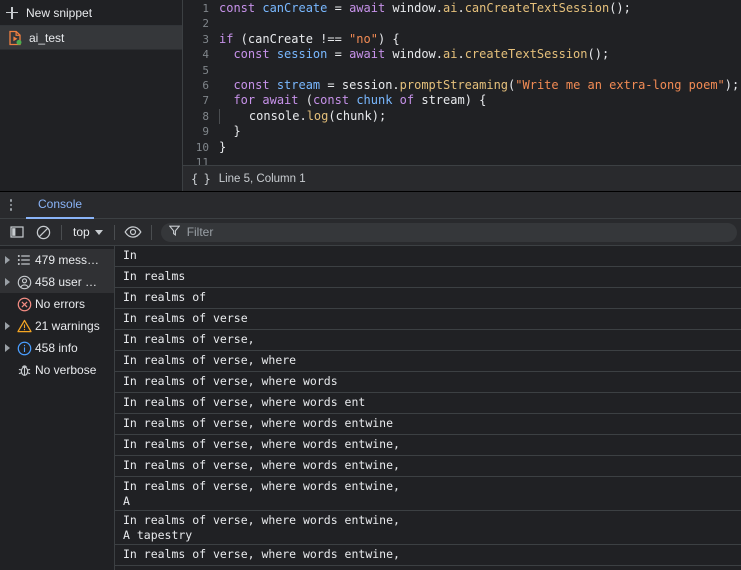 The image size is (741, 570). Describe the element at coordinates (388, 38) in the screenshot. I see `code-token: ) {` at that location.